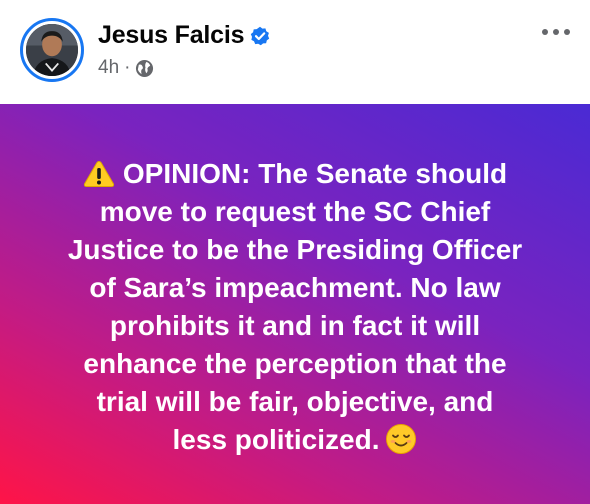 This screenshot has height=504, width=590. Describe the element at coordinates (171, 35) in the screenshot. I see `author-name: Jesus Falcis` at that location.